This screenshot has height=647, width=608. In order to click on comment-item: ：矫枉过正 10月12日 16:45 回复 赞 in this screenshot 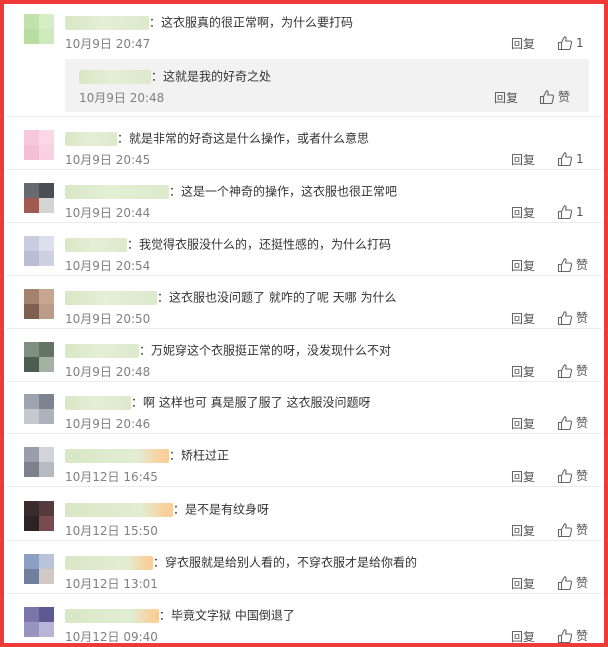, I will do `click(304, 460)`.